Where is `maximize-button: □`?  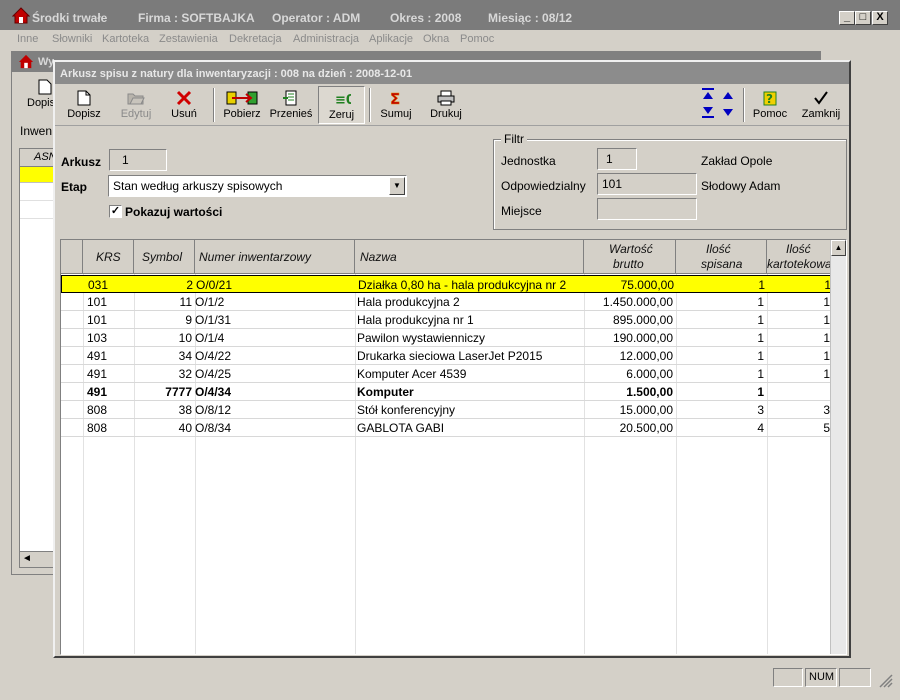 maximize-button: □ is located at coordinates (863, 18).